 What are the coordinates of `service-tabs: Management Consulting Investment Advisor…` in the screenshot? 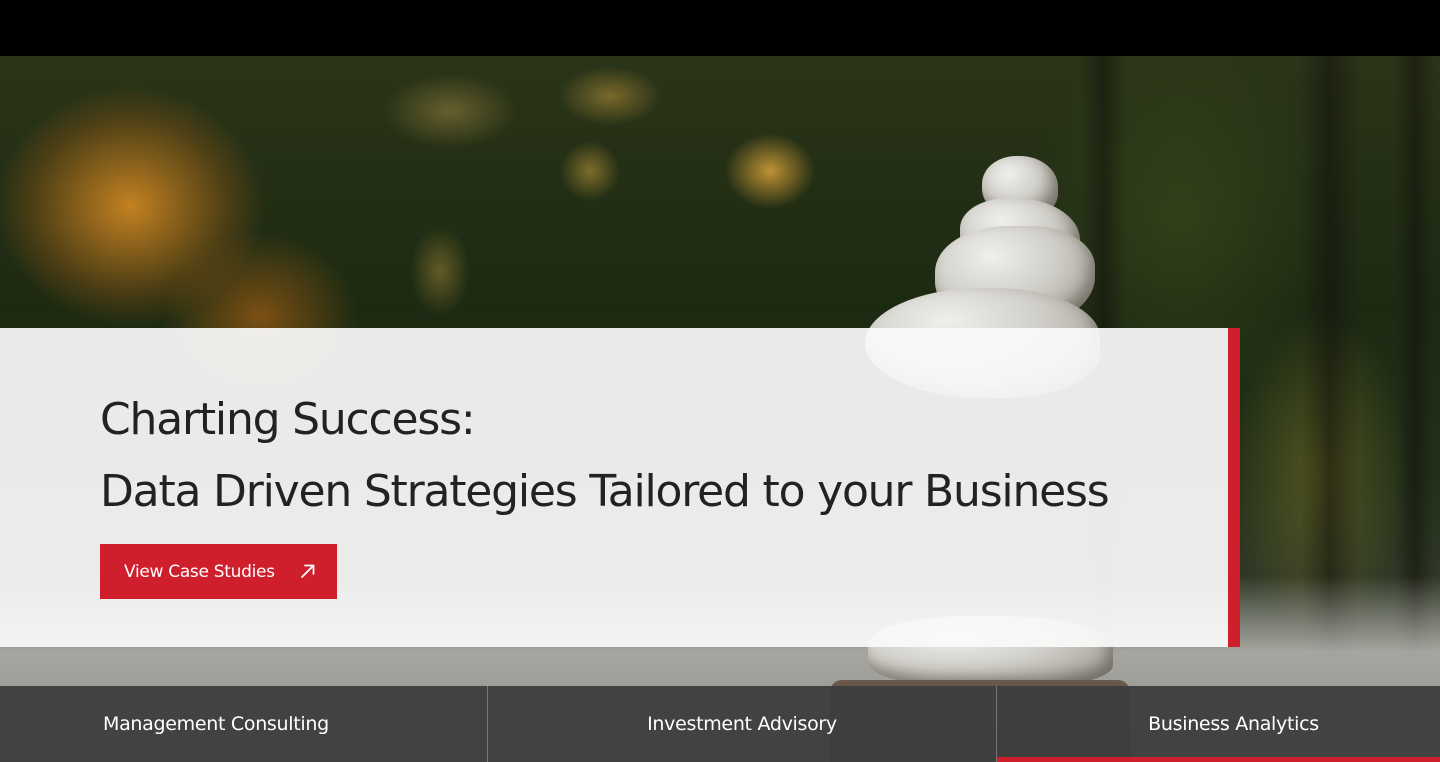 It's located at (720, 724).